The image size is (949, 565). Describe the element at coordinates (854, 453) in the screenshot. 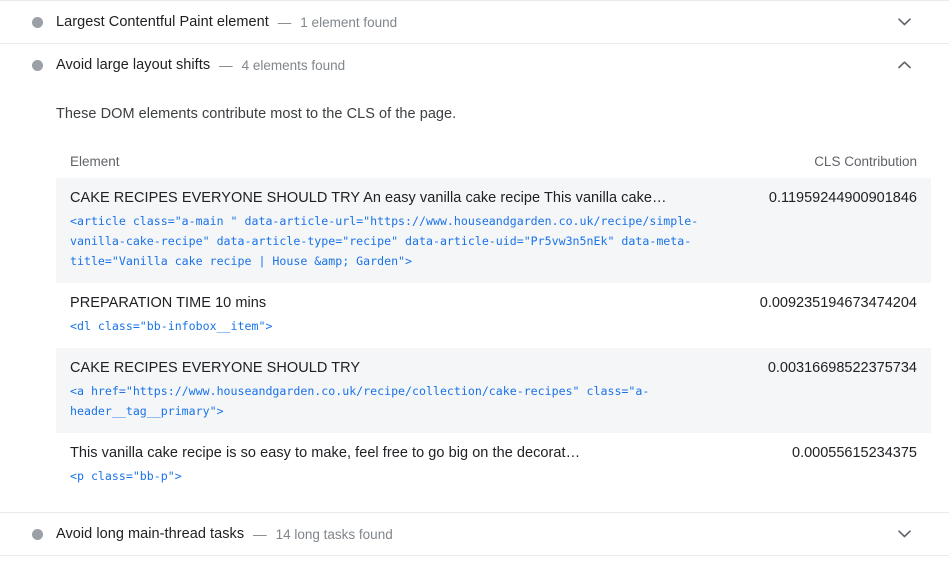

I see `table-cell-cls-contribution: 0.00055615234375` at that location.